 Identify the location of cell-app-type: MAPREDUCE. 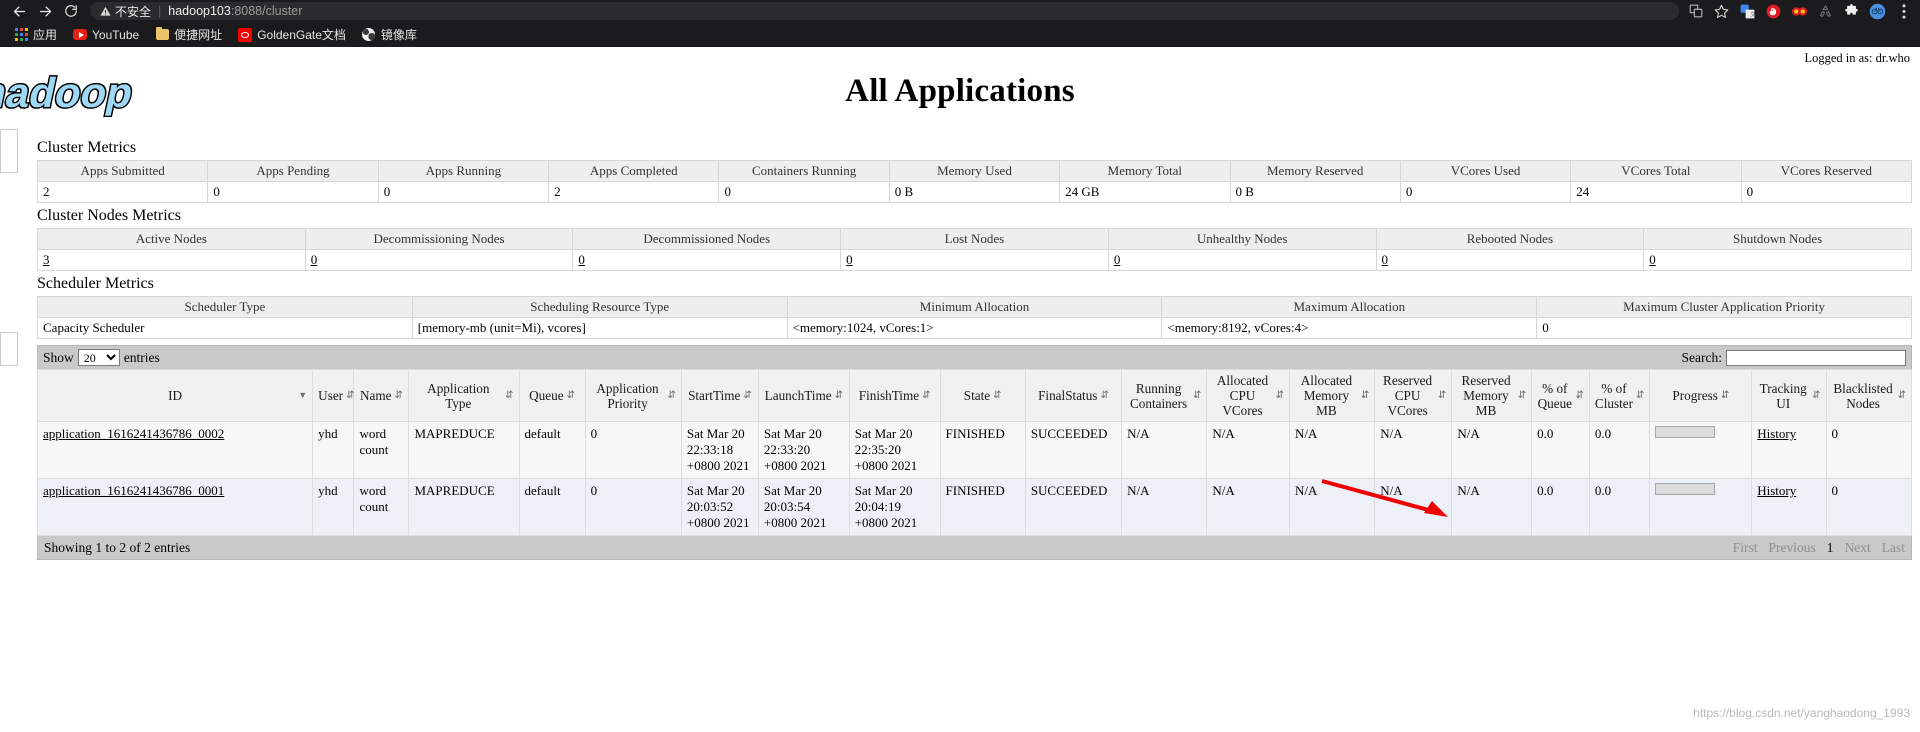
(464, 450).